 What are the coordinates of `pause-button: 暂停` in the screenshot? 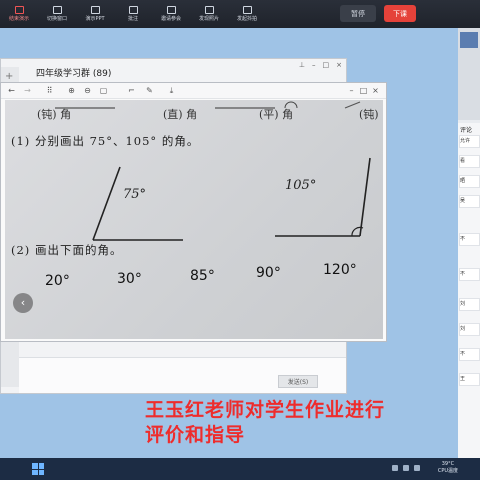 It's located at (358, 13).